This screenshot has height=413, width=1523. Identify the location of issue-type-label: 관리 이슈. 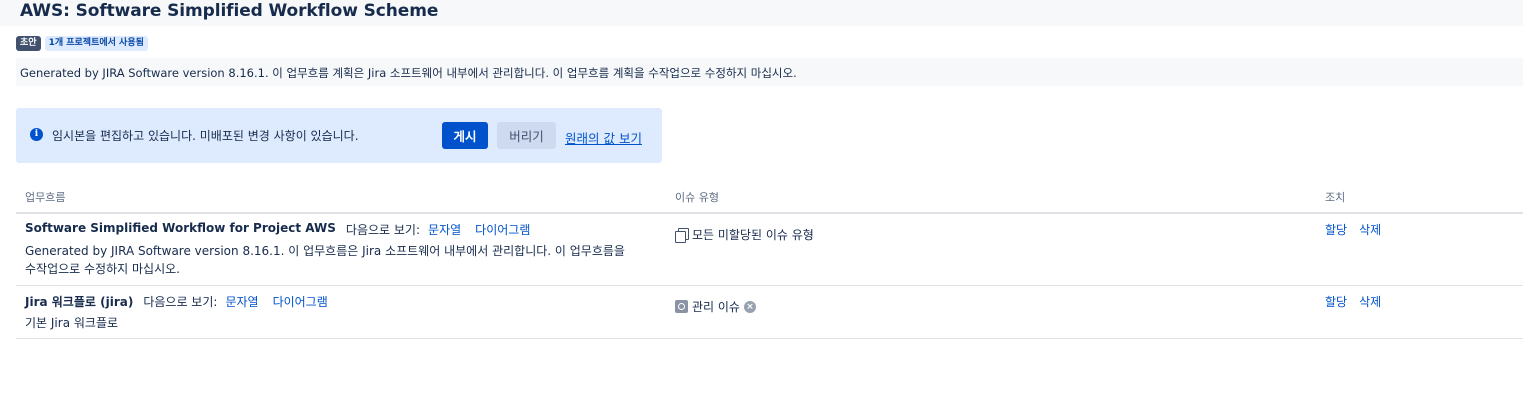
(716, 307).